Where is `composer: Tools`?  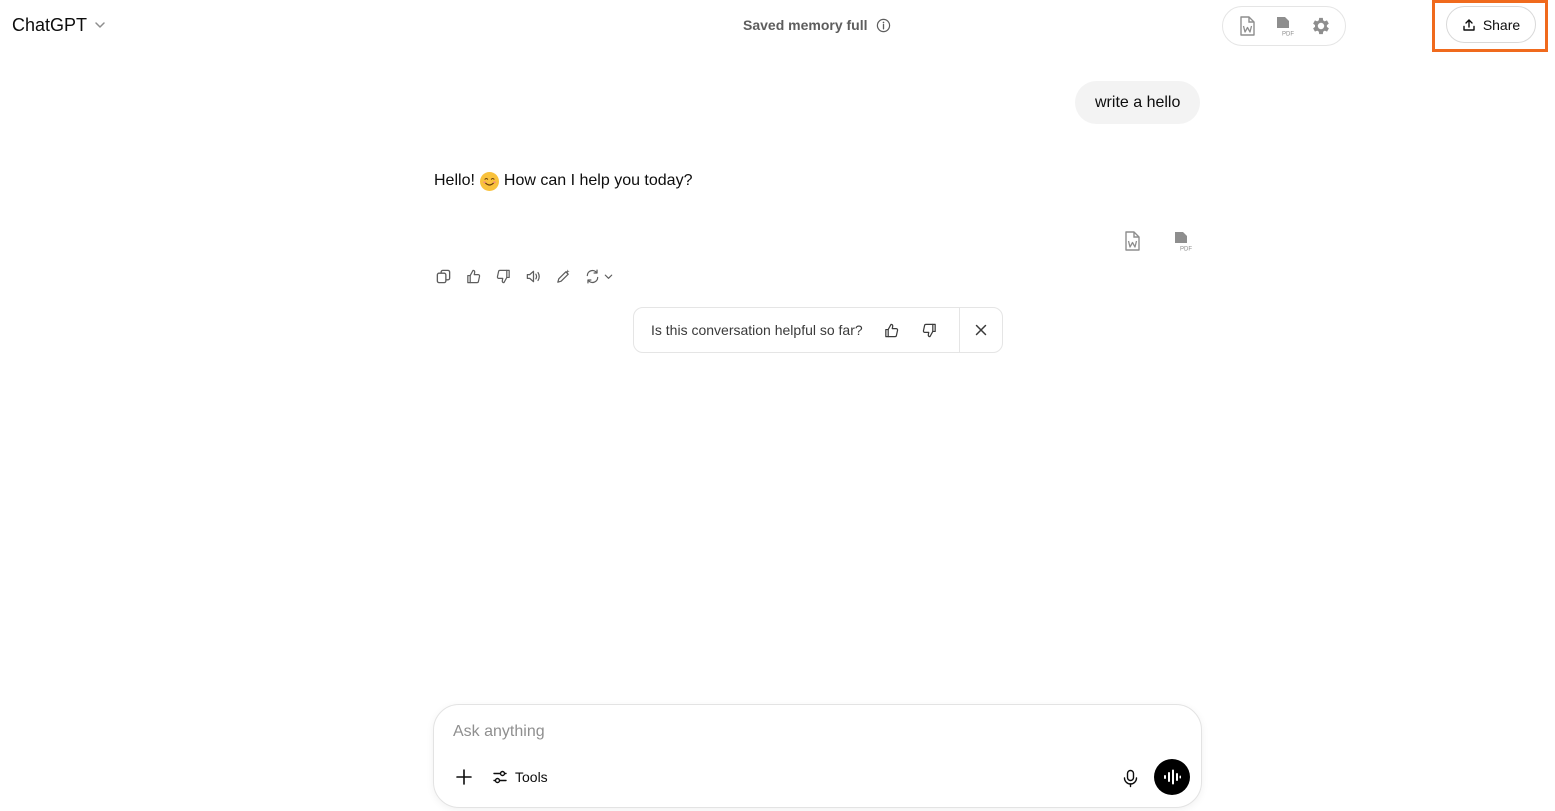 composer: Tools is located at coordinates (817, 756).